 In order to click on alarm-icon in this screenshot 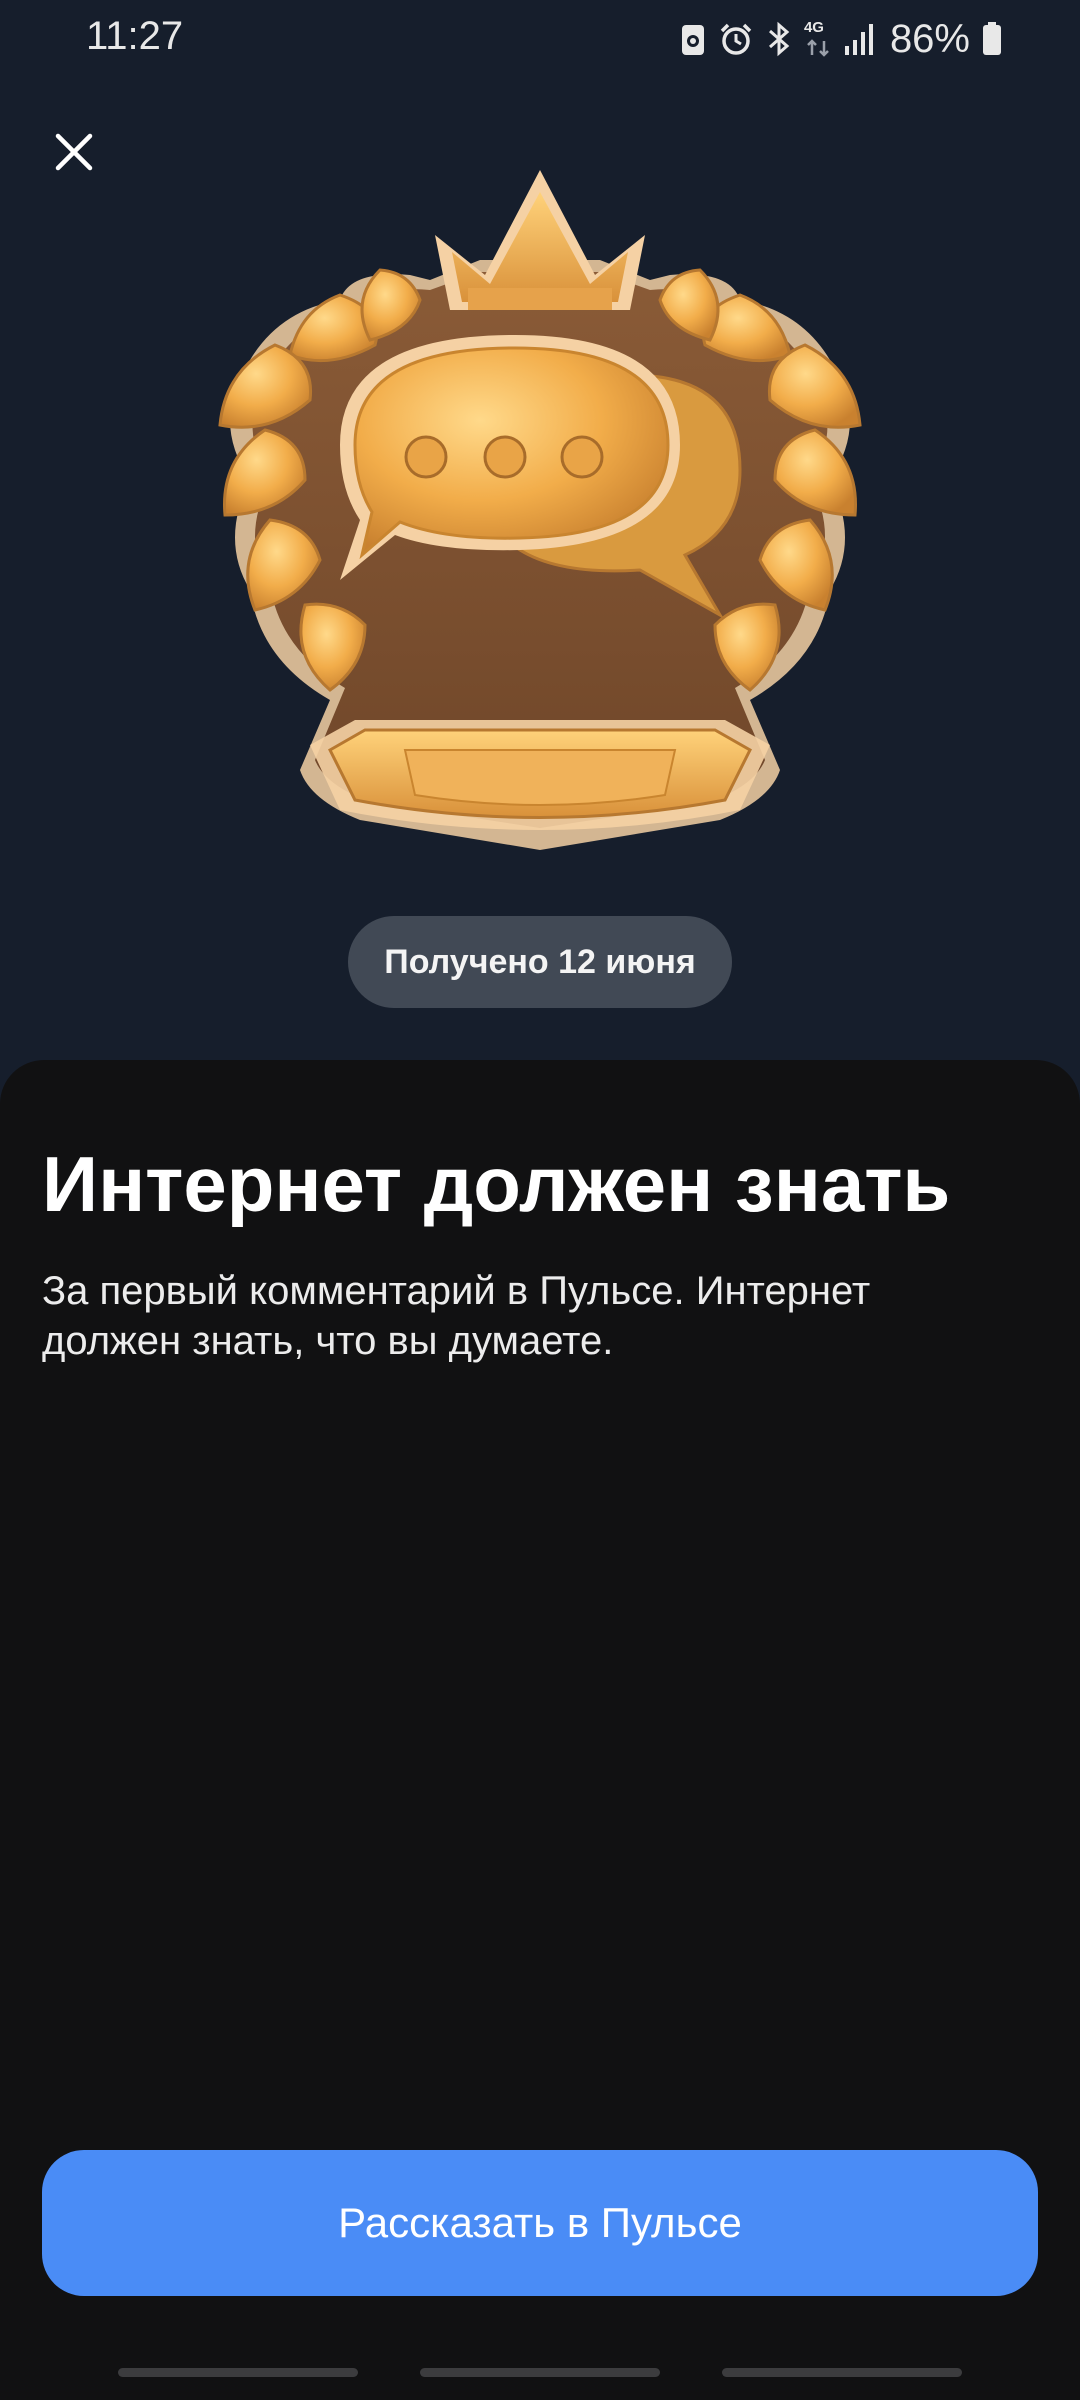, I will do `click(736, 39)`.